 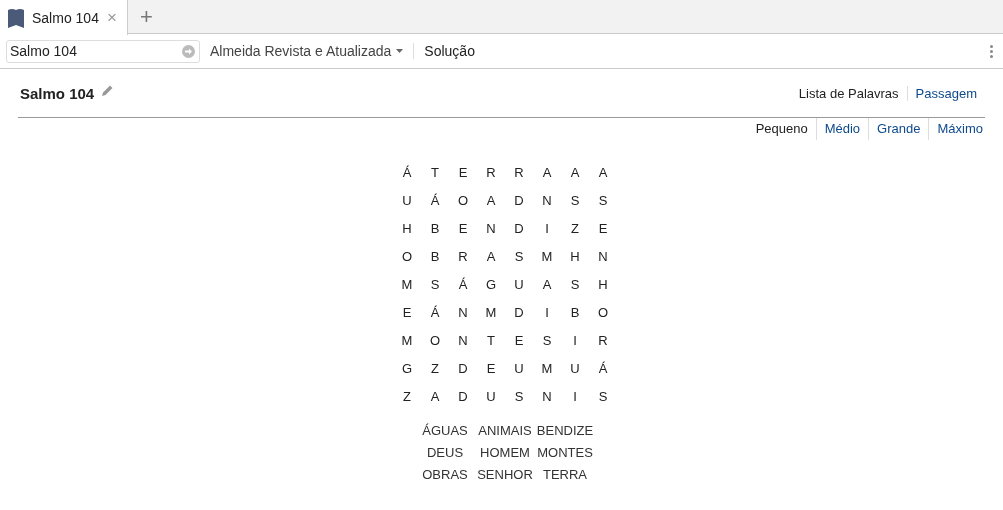 I want to click on view-link: Passagem, so click(x=945, y=93).